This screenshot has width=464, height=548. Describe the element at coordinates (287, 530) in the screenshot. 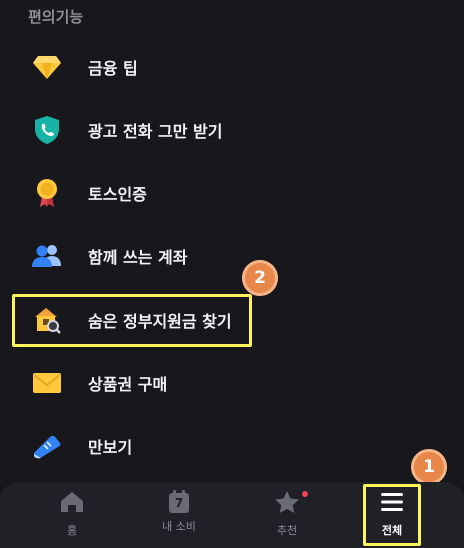

I see `tab-label: 추천` at that location.